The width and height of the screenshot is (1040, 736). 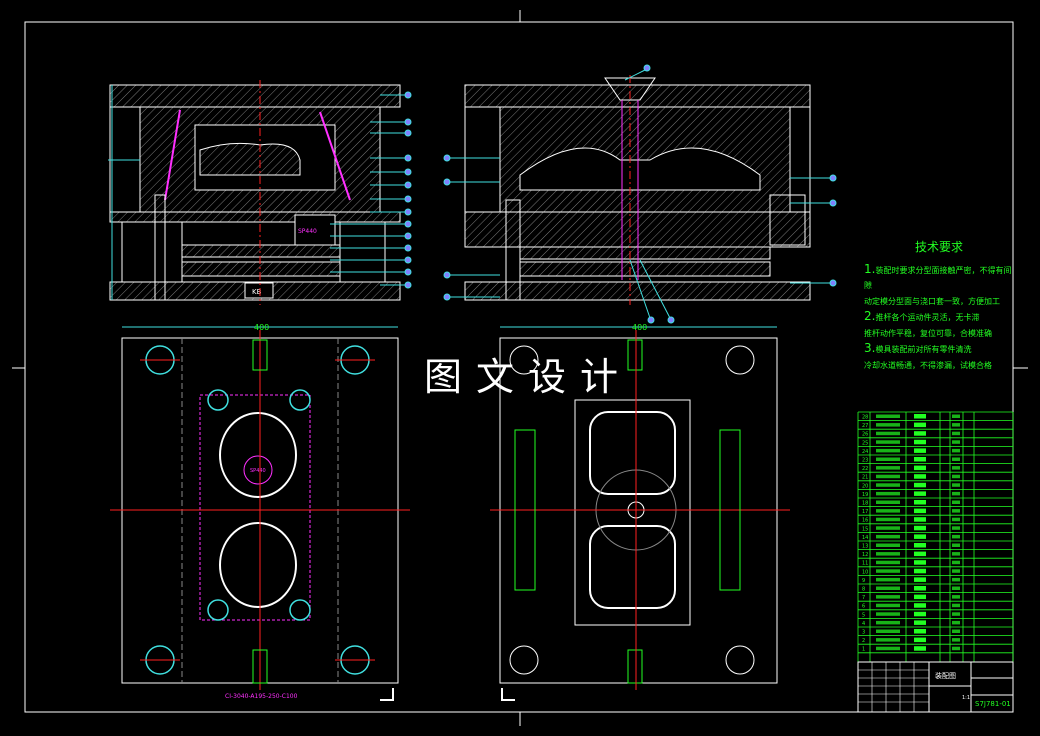 I want to click on drawing-number: S7J781-01, so click(x=993, y=704).